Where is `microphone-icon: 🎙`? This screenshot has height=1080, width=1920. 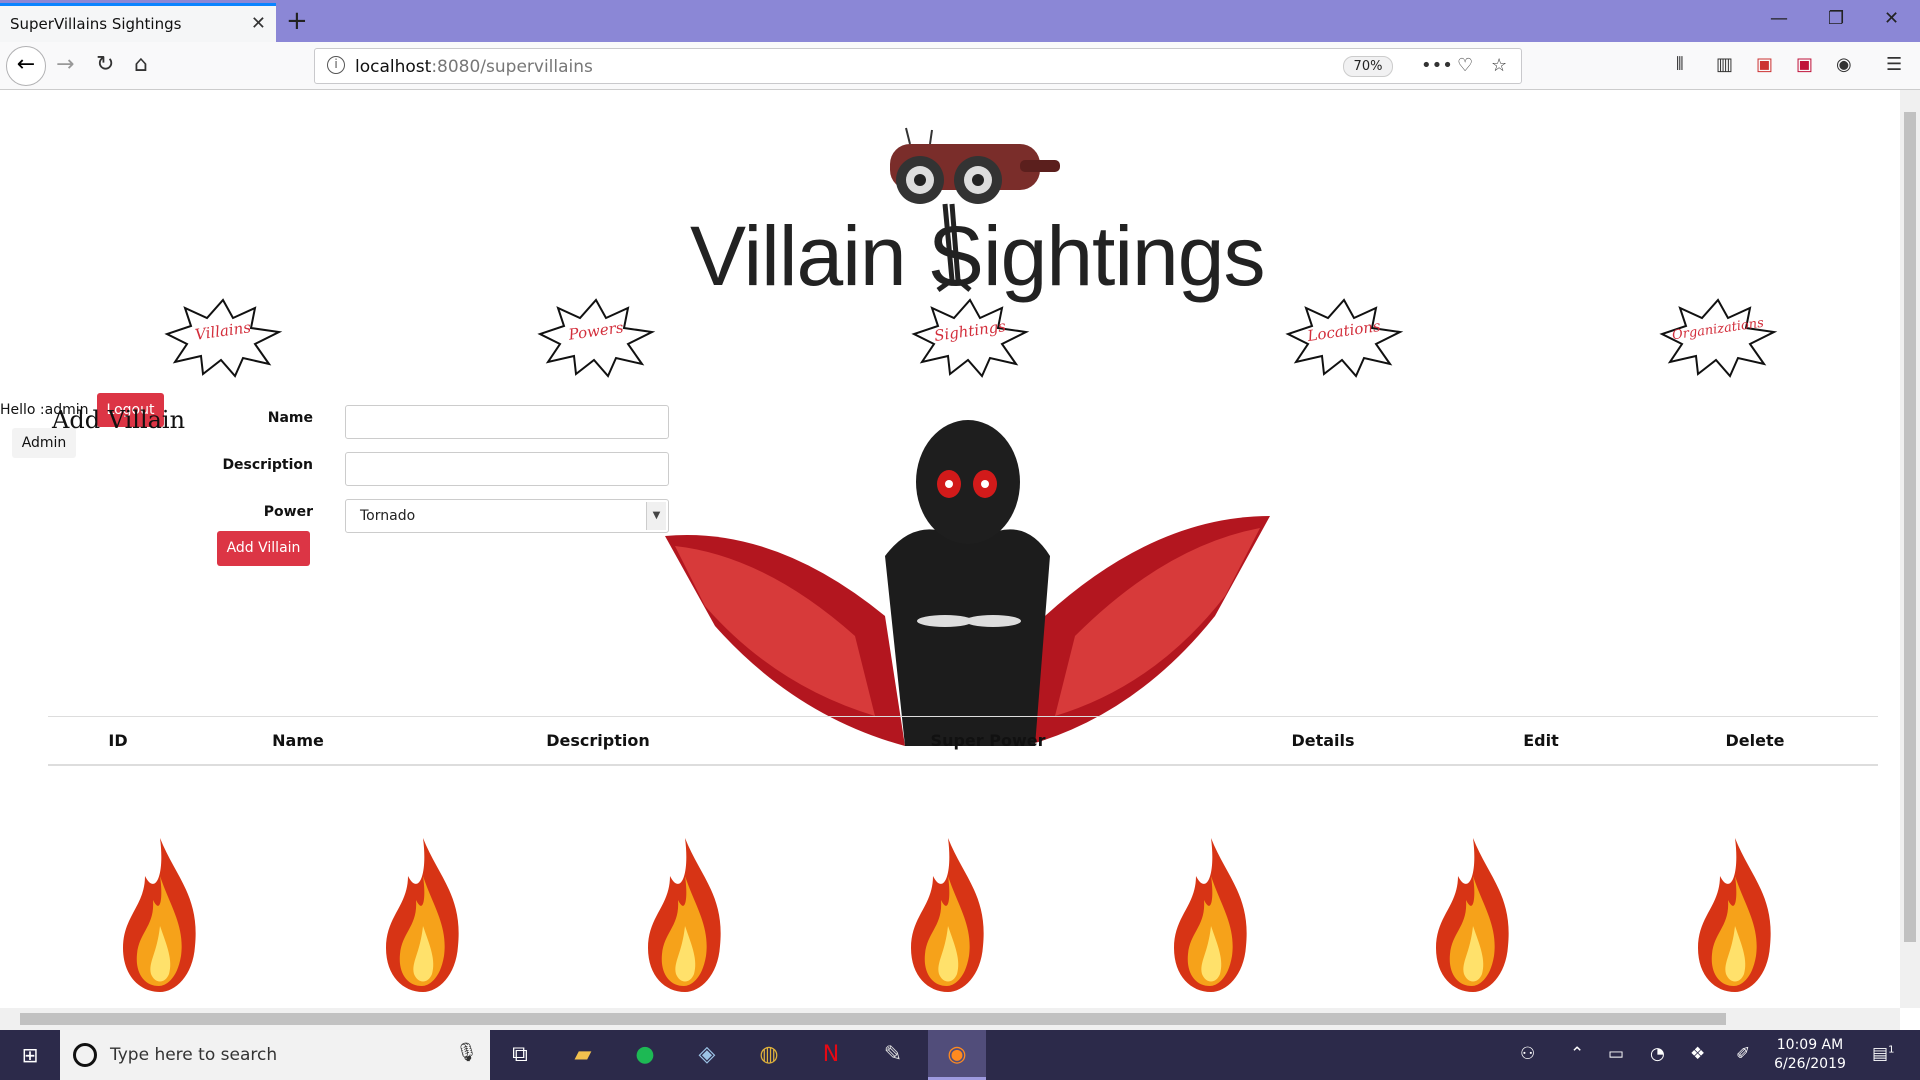 microphone-icon: 🎙 is located at coordinates (466, 1052).